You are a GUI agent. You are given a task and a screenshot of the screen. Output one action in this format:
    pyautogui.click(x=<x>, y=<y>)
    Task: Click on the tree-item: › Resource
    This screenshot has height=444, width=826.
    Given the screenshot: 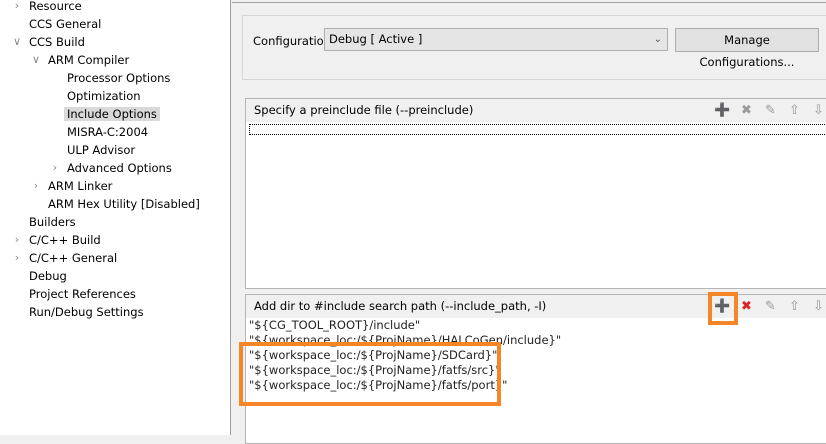 What is the action you would take?
    pyautogui.click(x=48, y=7)
    